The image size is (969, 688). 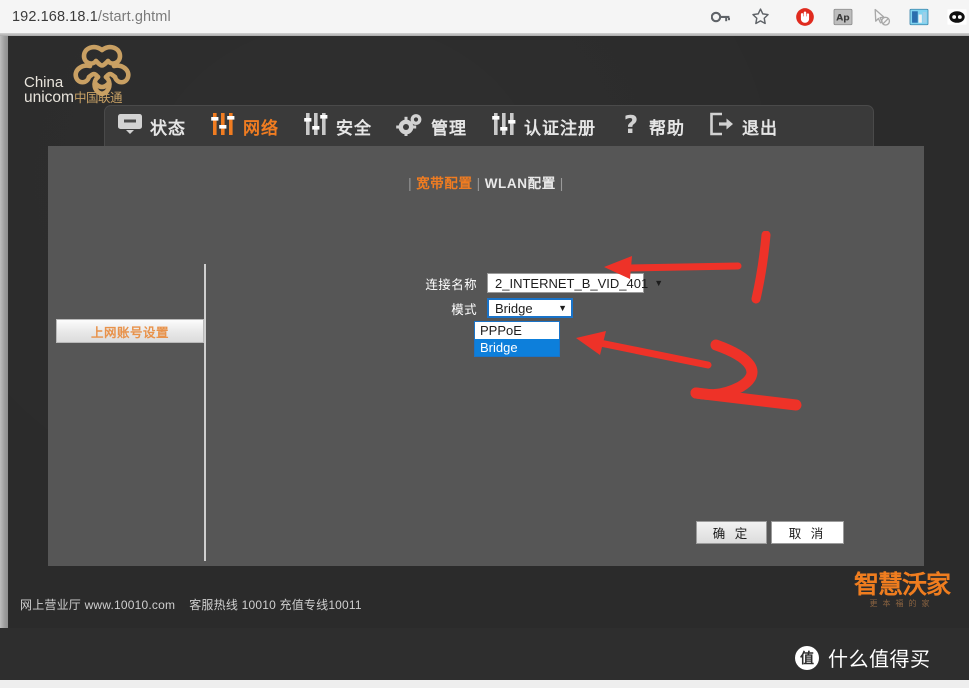 I want to click on nav-item-network: 网络, so click(x=244, y=126).